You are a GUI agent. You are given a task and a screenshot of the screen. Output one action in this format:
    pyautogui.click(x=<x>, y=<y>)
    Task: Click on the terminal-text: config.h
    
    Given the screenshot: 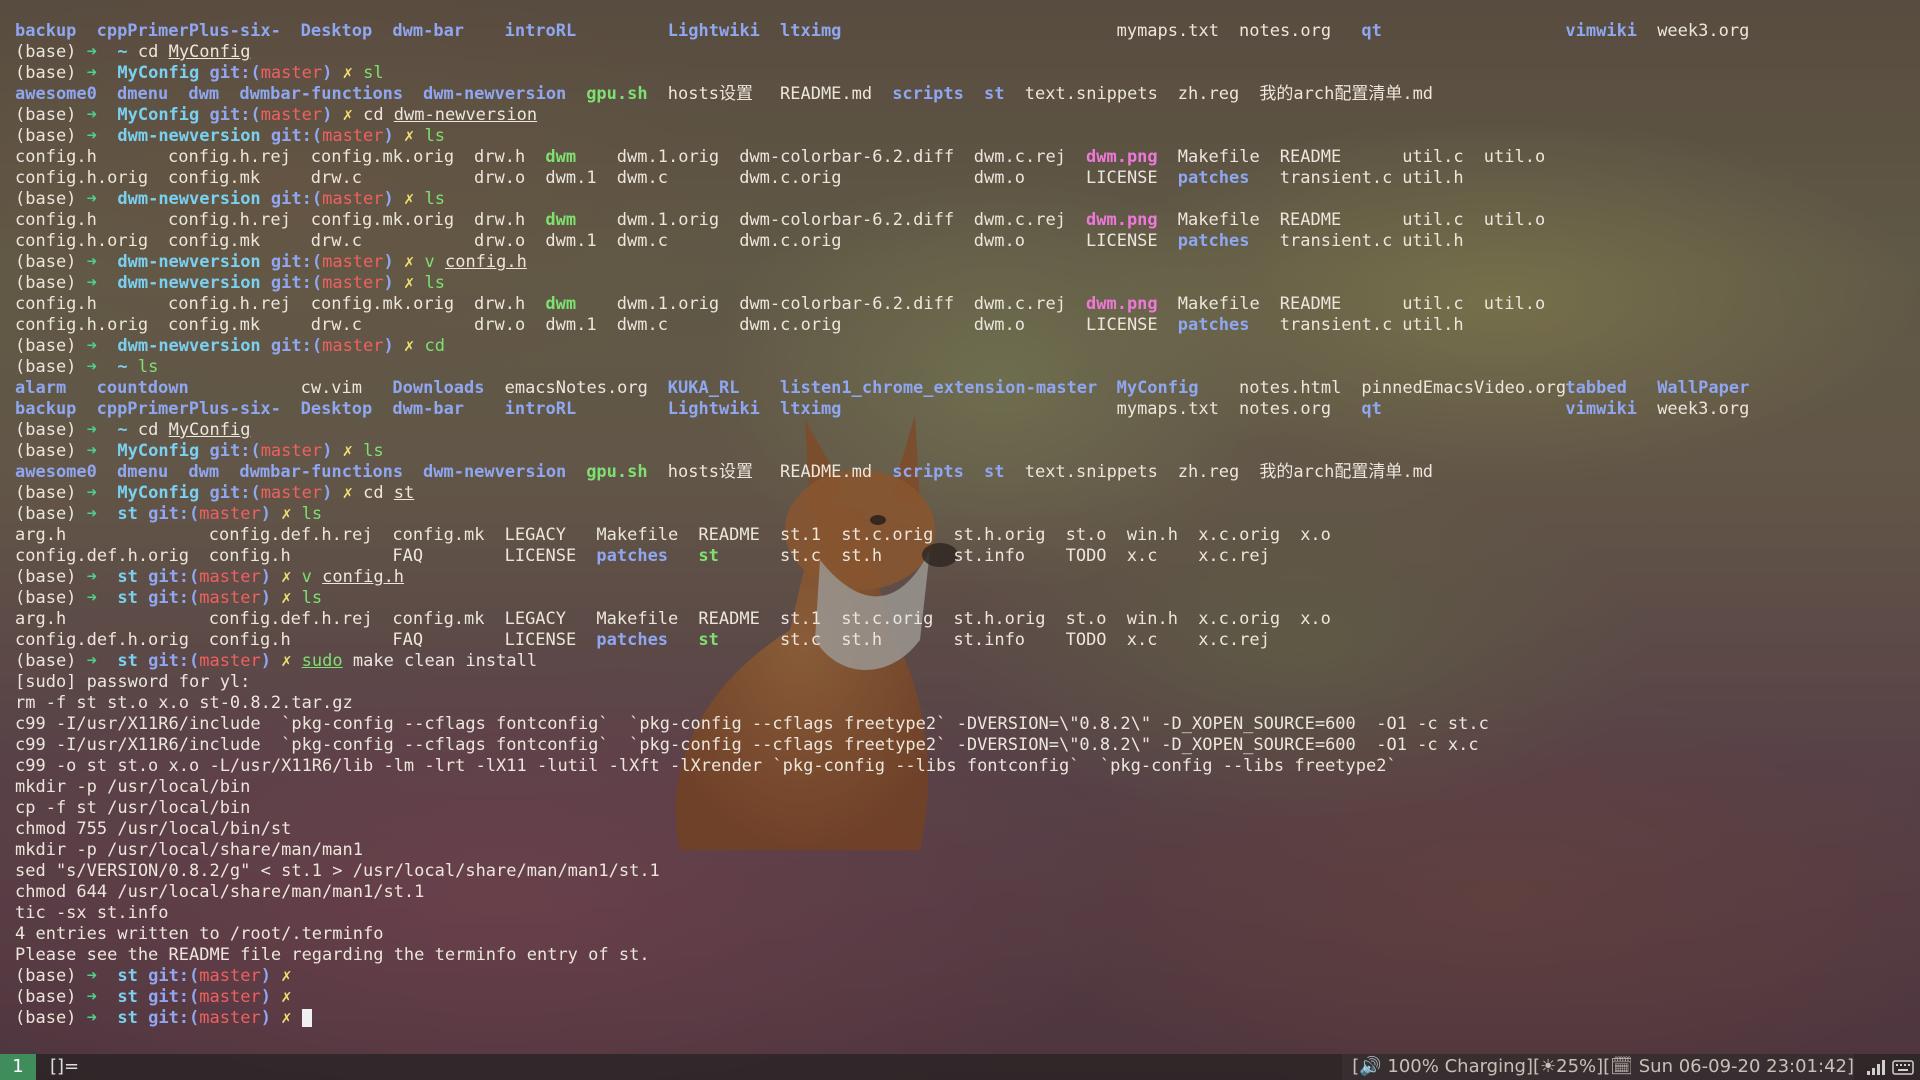 What is the action you would take?
    pyautogui.click(x=56, y=157)
    